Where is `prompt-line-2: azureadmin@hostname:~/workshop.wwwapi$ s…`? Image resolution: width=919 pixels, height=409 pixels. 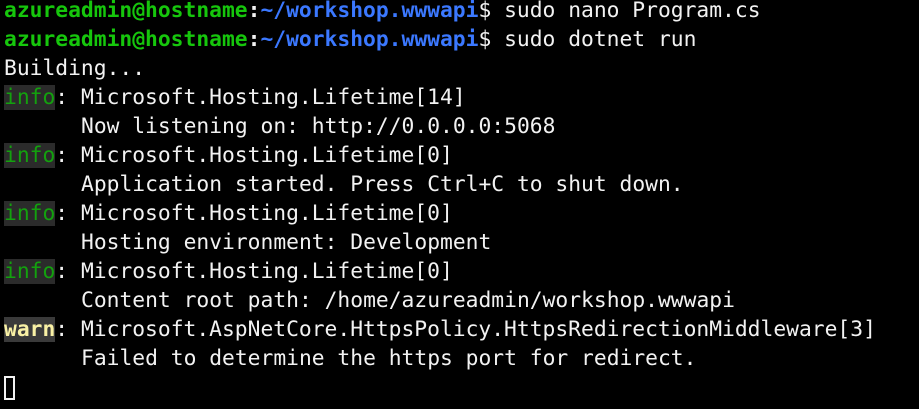 prompt-line-2: azureadmin@hostname:~/workshop.wwwapi$ s… is located at coordinates (461, 39).